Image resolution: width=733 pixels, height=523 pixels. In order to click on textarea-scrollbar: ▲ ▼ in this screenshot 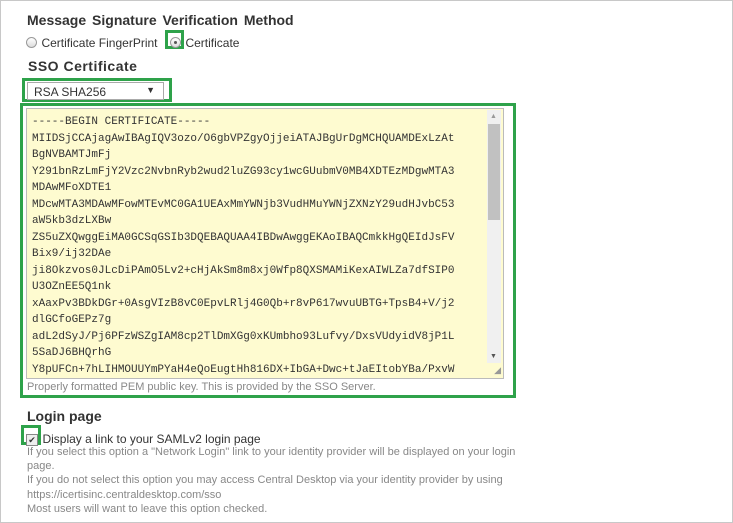, I will do `click(494, 236)`.